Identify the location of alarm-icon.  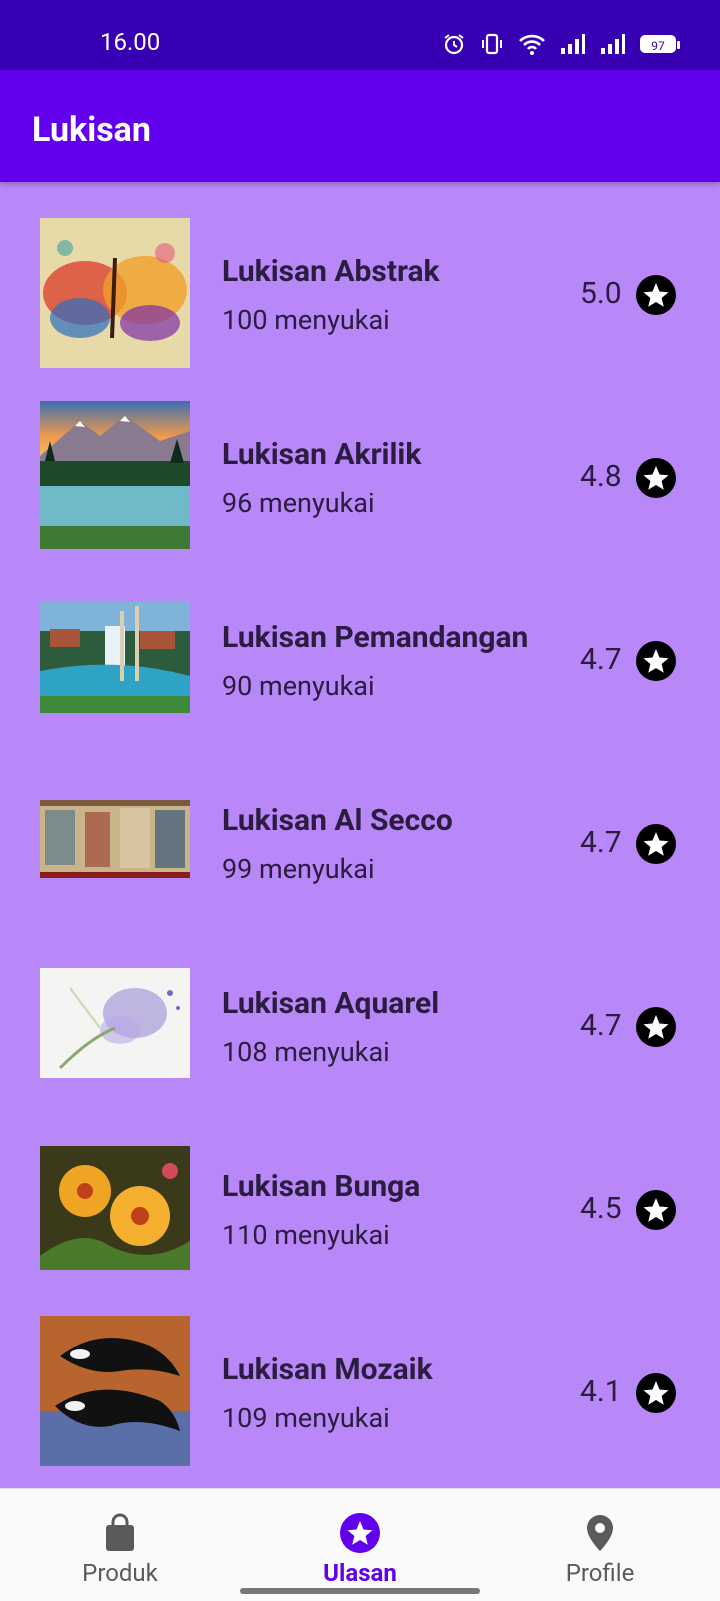
(454, 44).